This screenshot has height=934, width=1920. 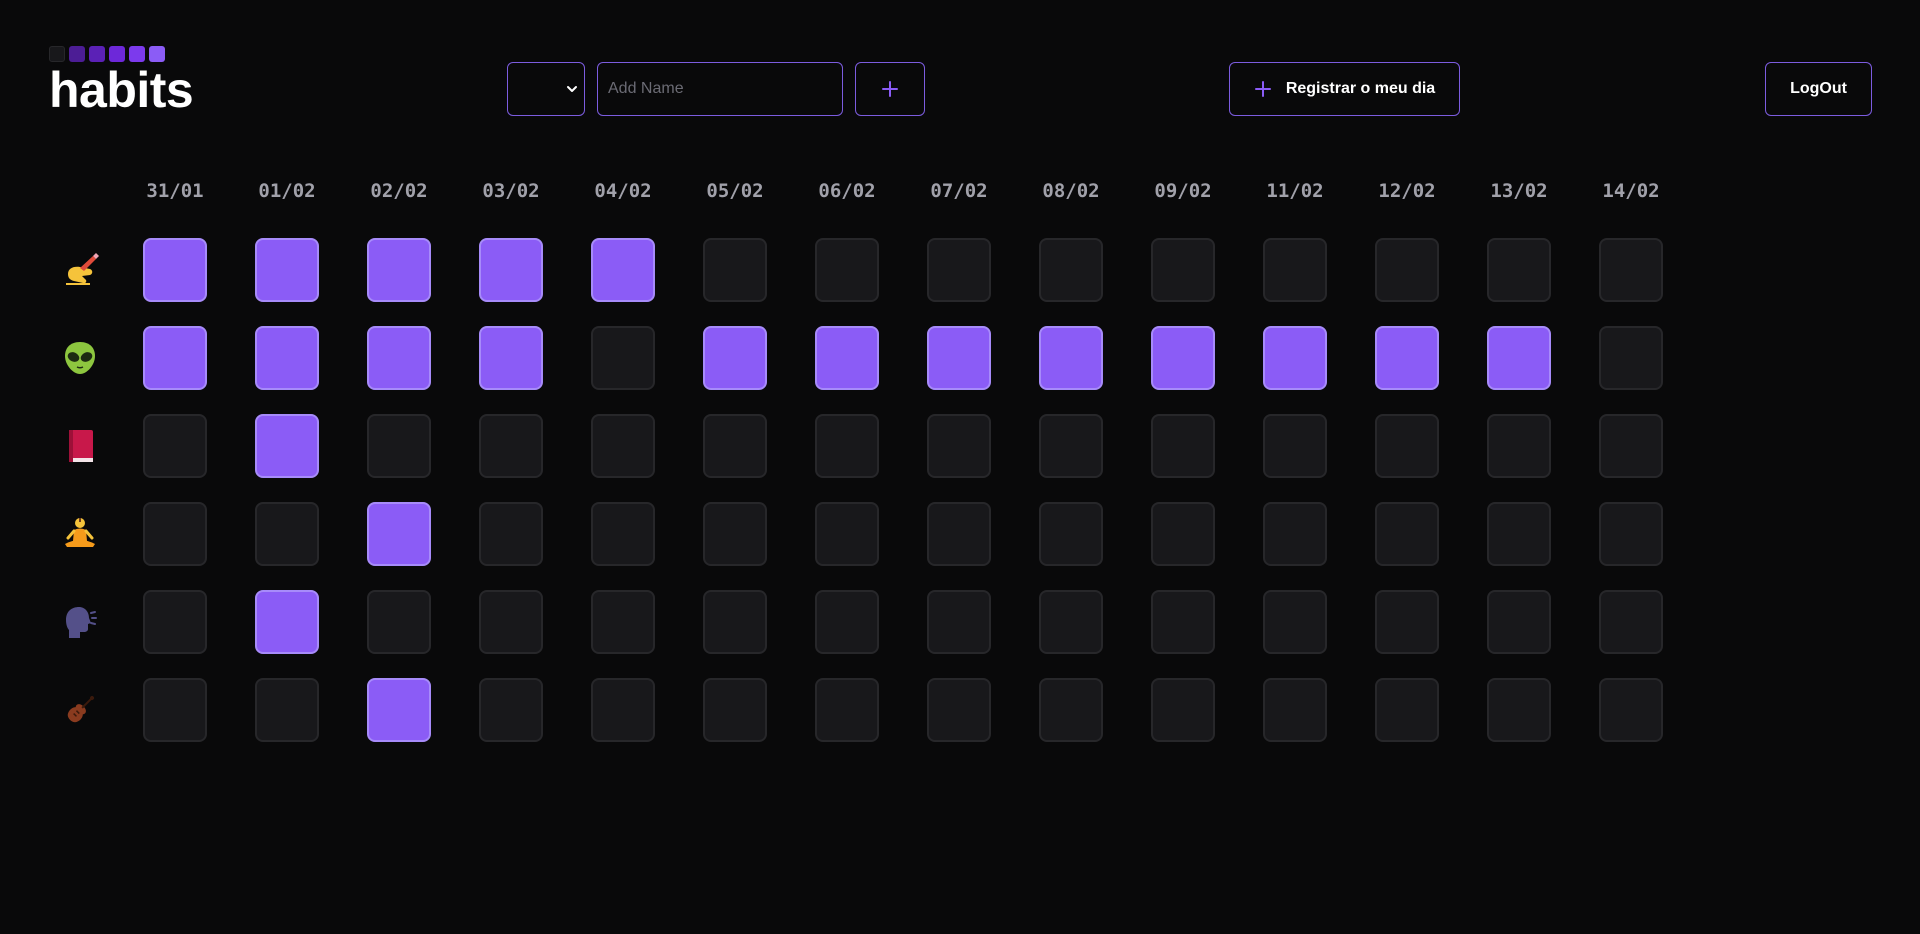 I want to click on logout-label: LogOut, so click(x=1818, y=88).